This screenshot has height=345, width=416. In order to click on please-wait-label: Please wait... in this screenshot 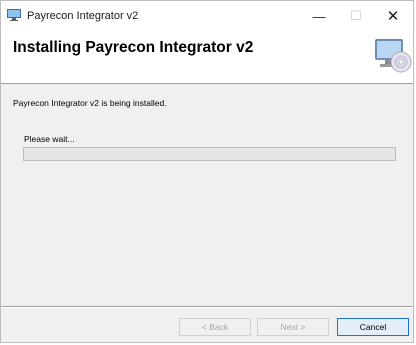, I will do `click(49, 139)`.